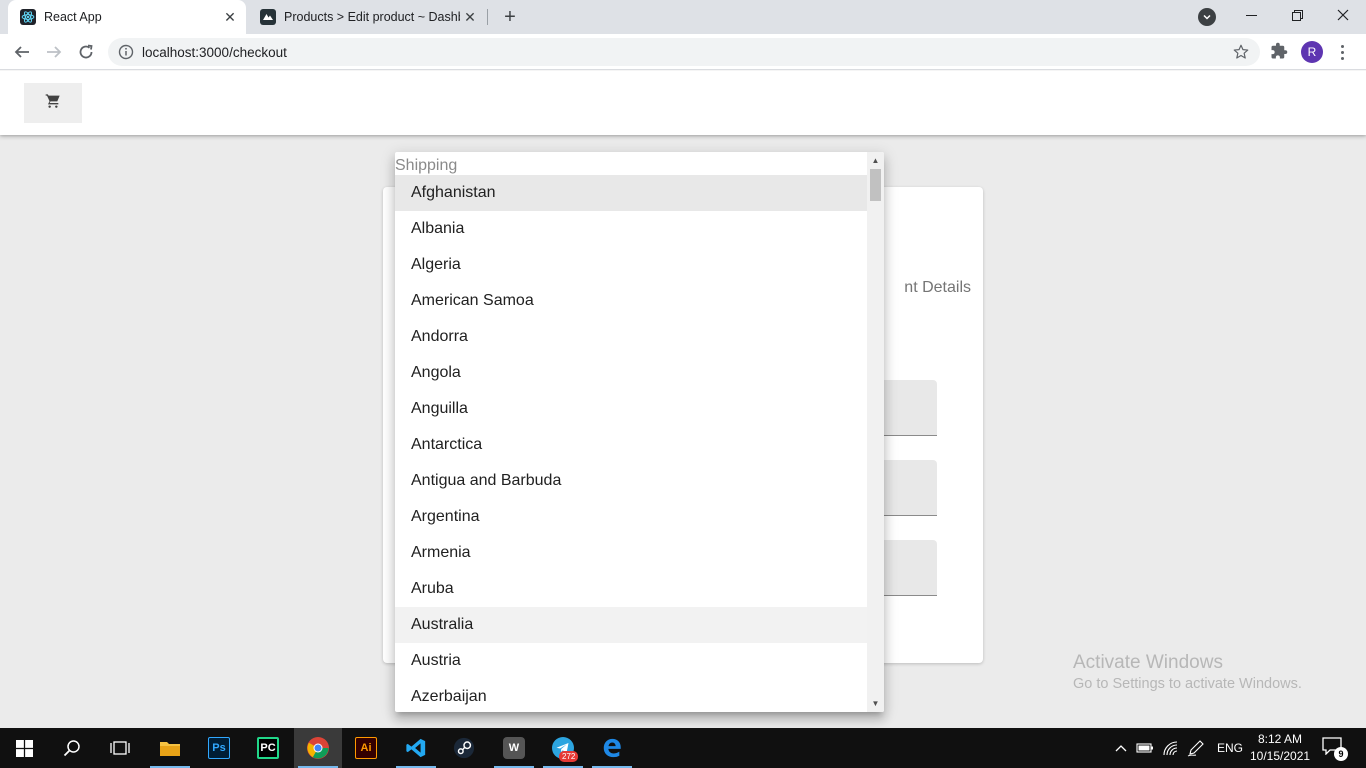 The image size is (1366, 768). Describe the element at coordinates (1280, 756) in the screenshot. I see `clock-date: 10/15/2021` at that location.